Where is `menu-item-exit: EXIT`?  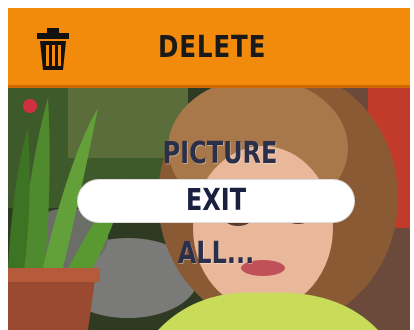
menu-item-exit: EXIT is located at coordinates (216, 201).